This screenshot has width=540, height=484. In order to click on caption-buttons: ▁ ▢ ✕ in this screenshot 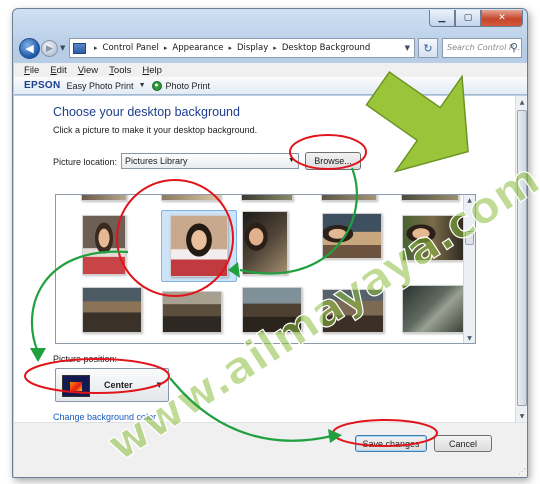, I will do `click(476, 18)`.